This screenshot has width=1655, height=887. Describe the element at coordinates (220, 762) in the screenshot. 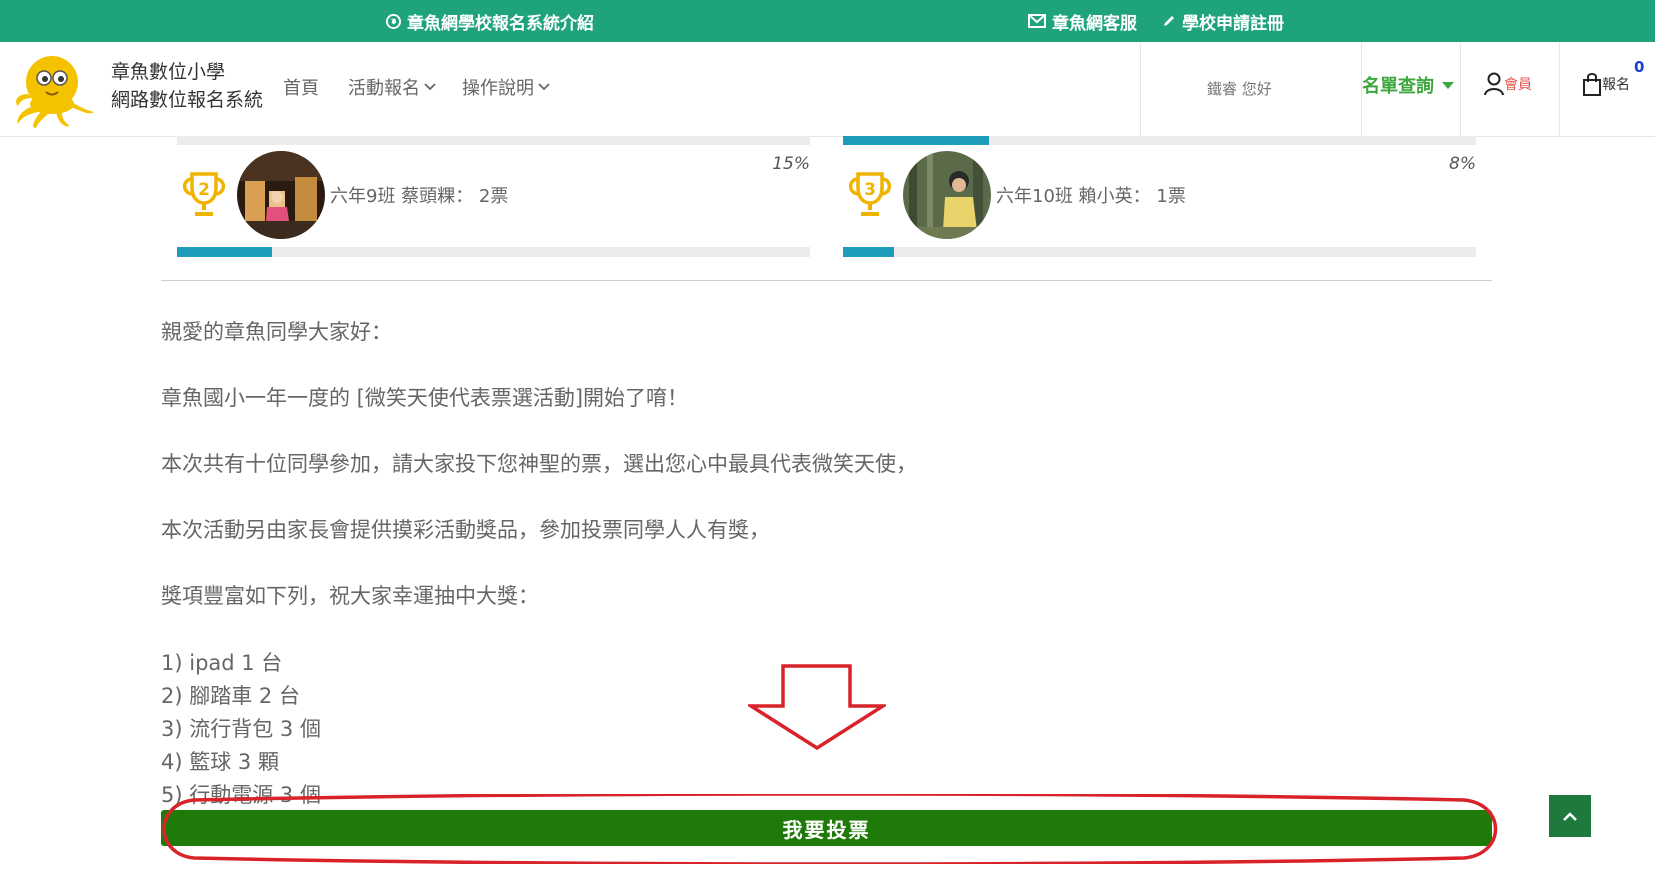

I see `prize-item: 4) 籃球 3 顆` at that location.